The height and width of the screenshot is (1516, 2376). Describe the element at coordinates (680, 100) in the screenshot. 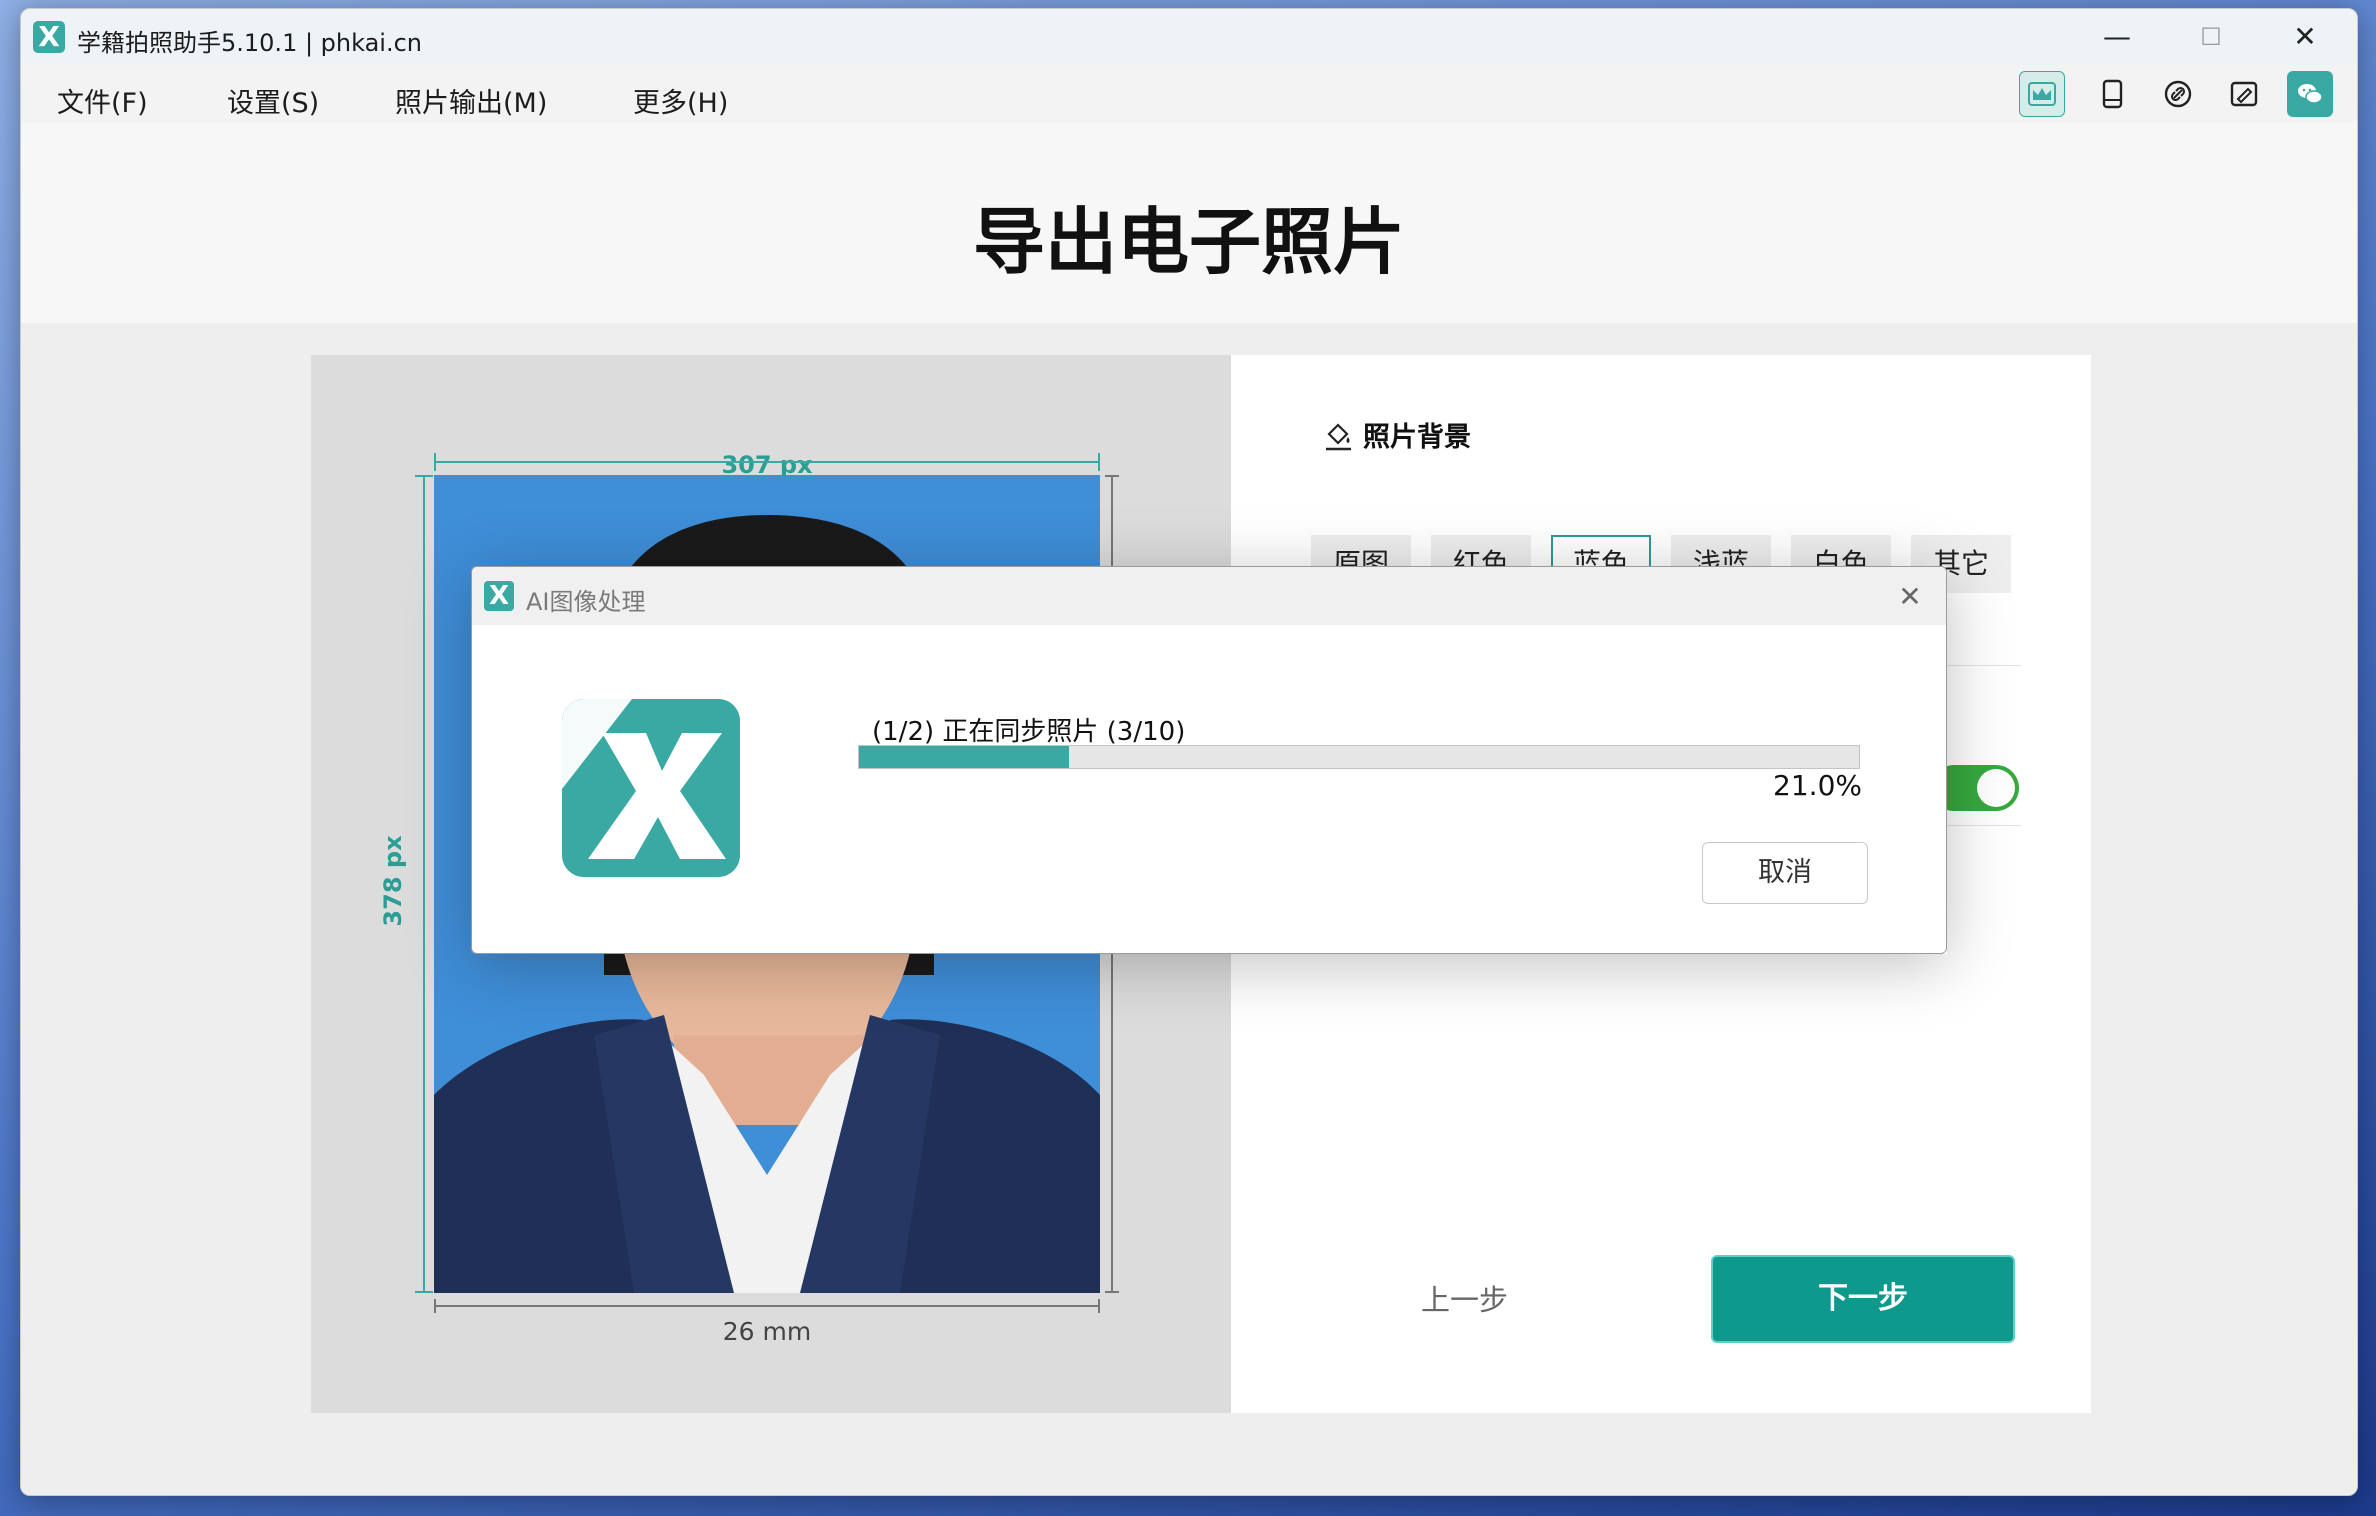

I see `menu-more: 更多(H)` at that location.